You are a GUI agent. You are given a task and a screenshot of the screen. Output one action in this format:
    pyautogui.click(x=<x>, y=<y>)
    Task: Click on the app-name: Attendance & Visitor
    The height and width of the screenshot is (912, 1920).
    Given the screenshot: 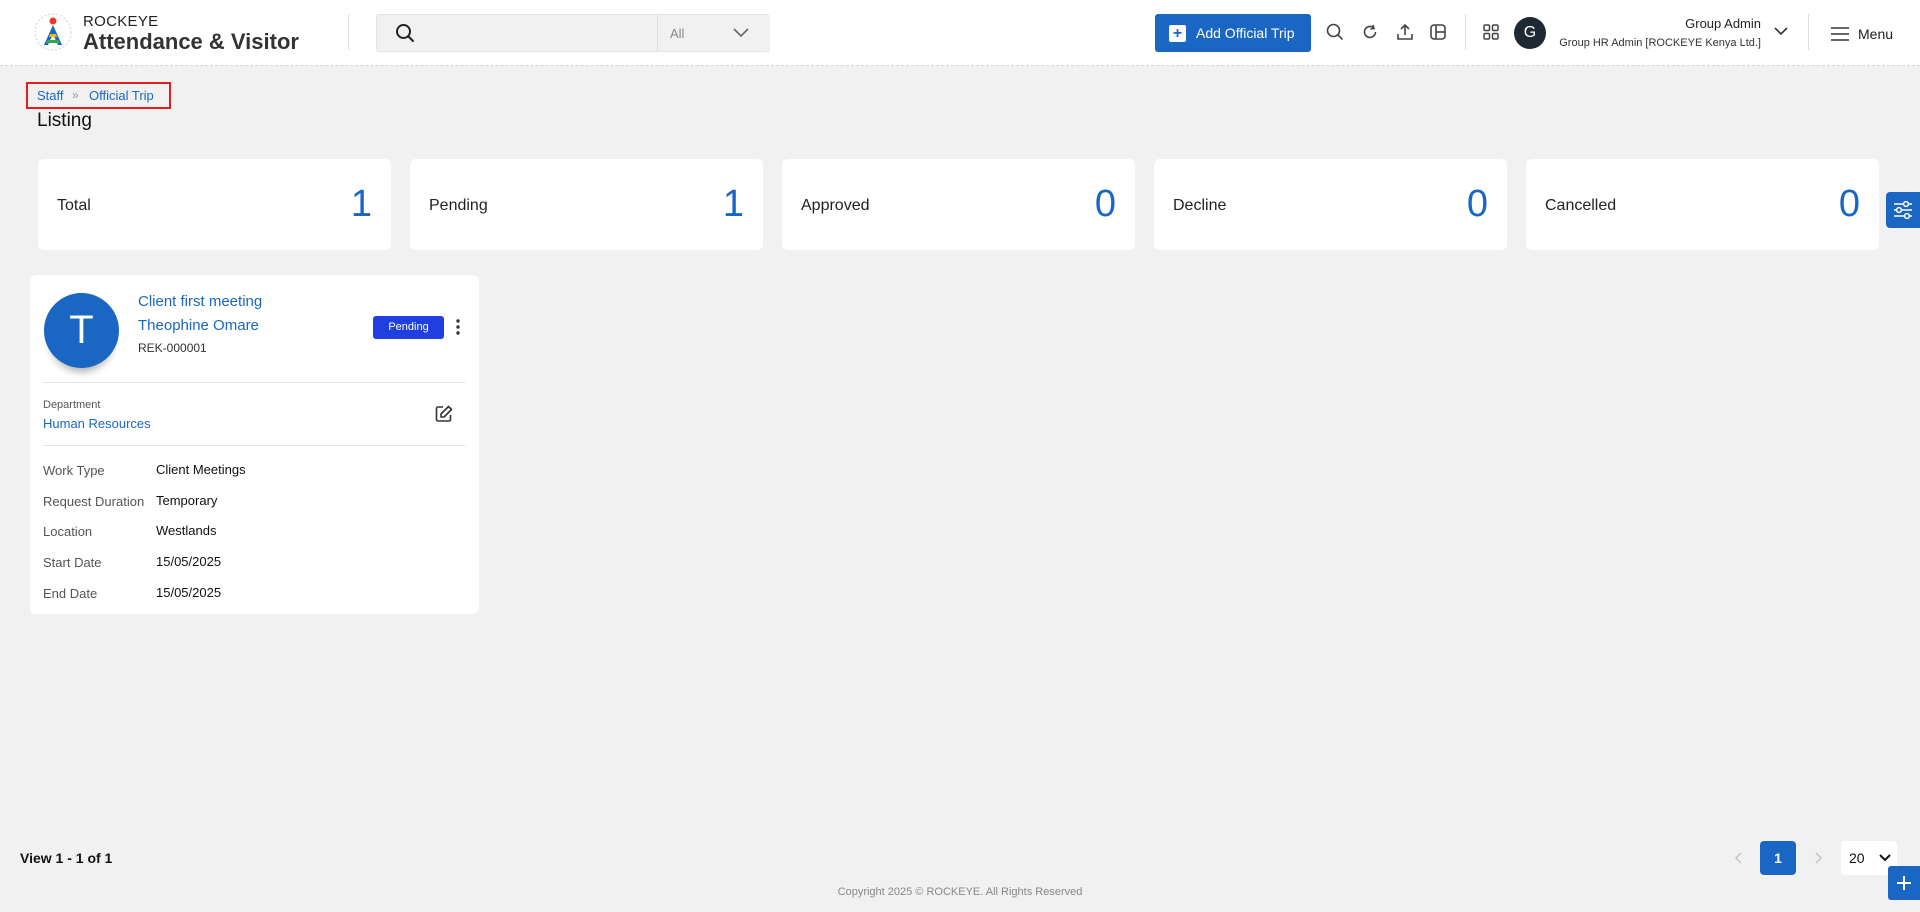 What is the action you would take?
    pyautogui.click(x=191, y=41)
    